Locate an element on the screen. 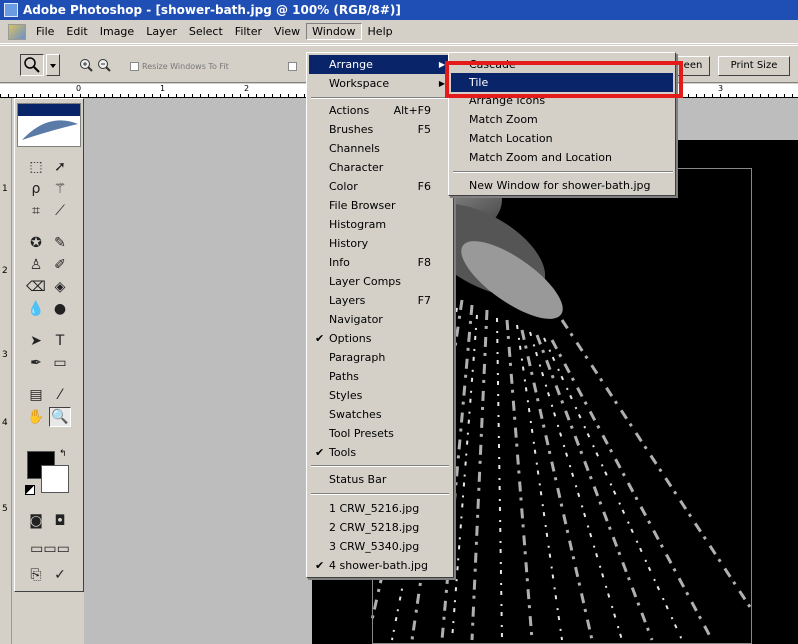 The image size is (798, 644). menu-item-document-3: 3 CRW_5340.jpg is located at coordinates (380, 546).